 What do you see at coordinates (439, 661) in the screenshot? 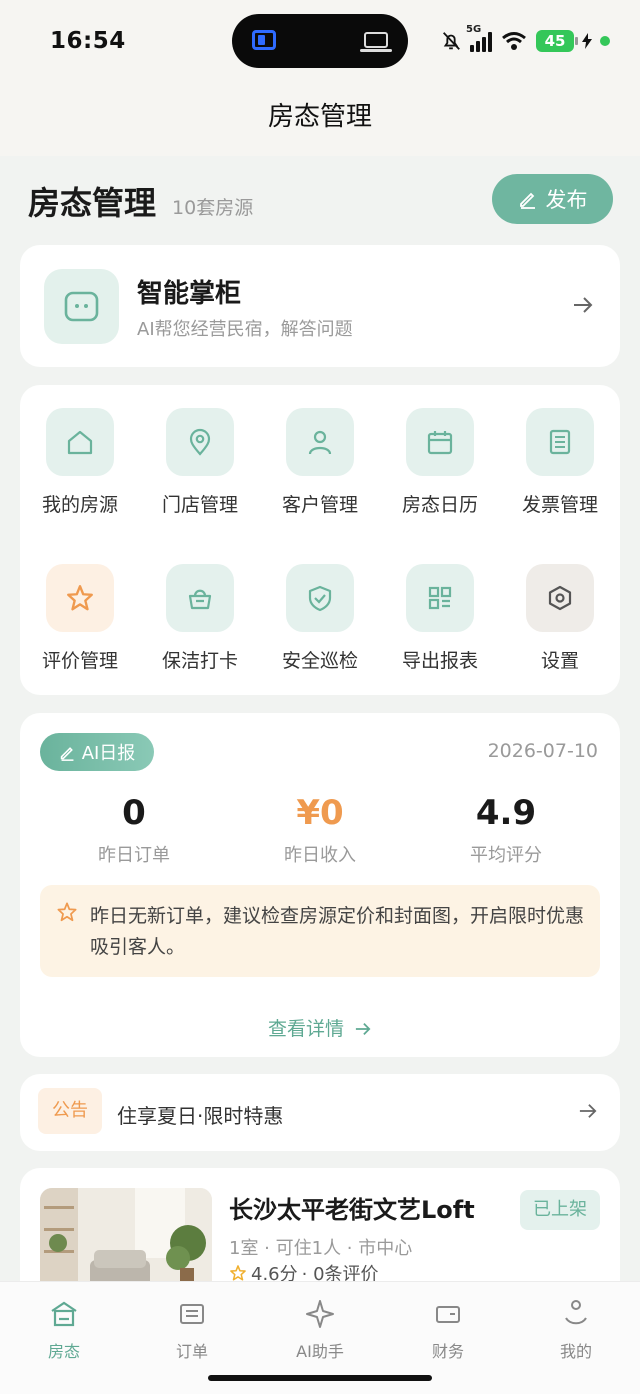
I see `grid-item-label: 导出报表` at bounding box center [439, 661].